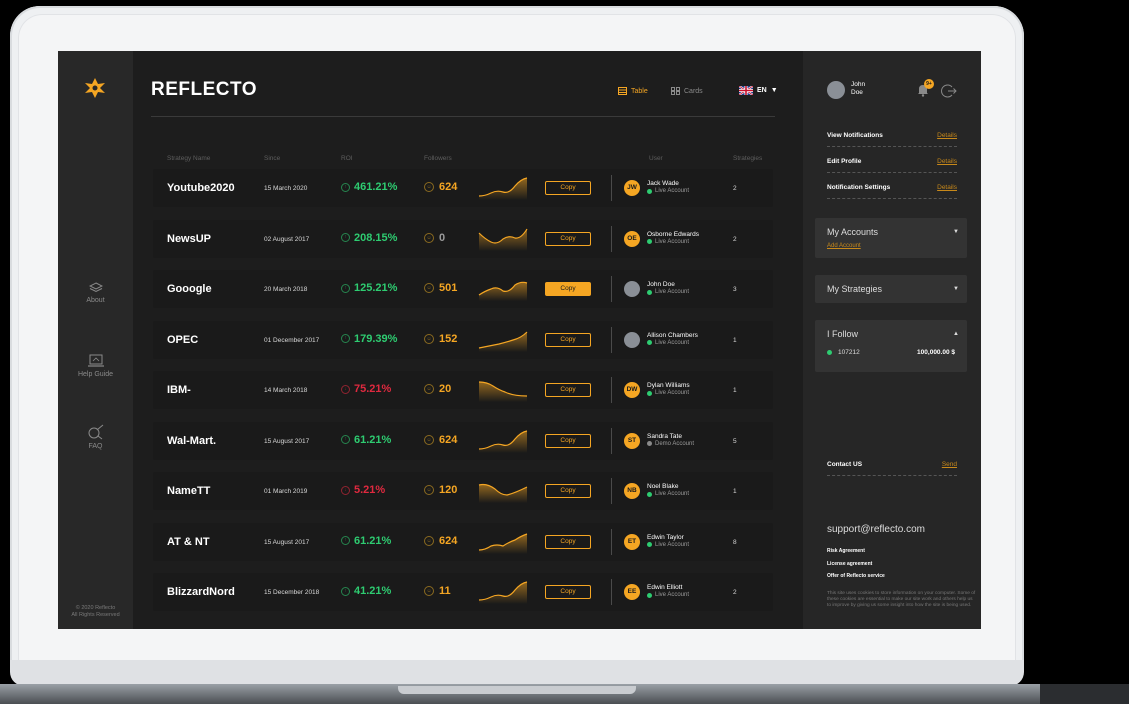 This screenshot has height=704, width=1129. I want to click on user-name: Sandra Tate, so click(664, 436).